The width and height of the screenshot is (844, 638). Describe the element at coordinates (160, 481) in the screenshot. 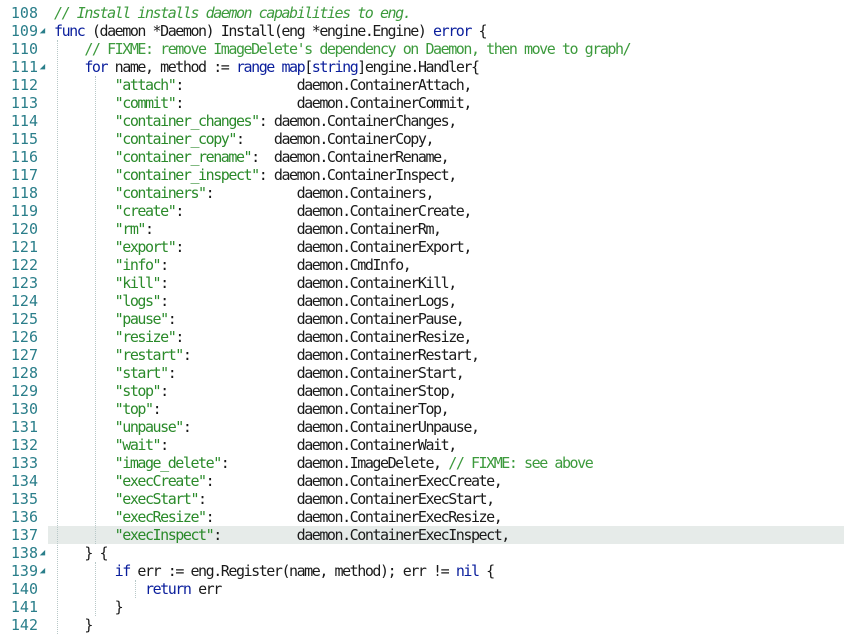

I see `code-token: "execCreate"` at that location.